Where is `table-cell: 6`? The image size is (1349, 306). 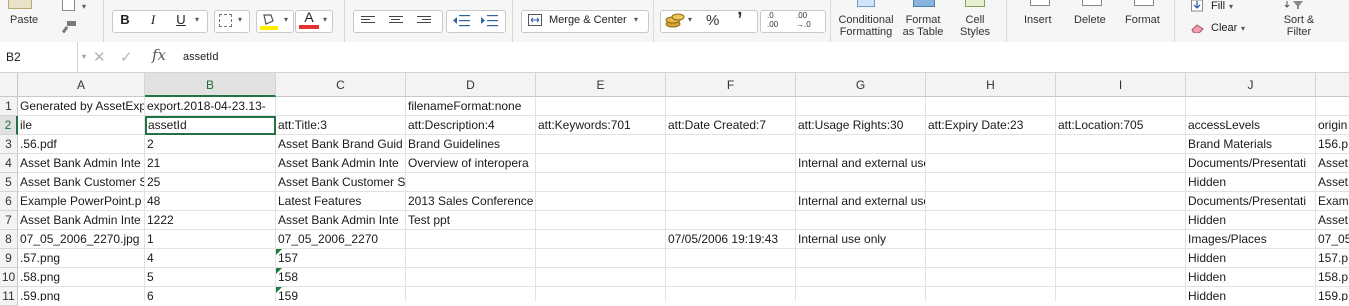
table-cell: 6 is located at coordinates (210, 294).